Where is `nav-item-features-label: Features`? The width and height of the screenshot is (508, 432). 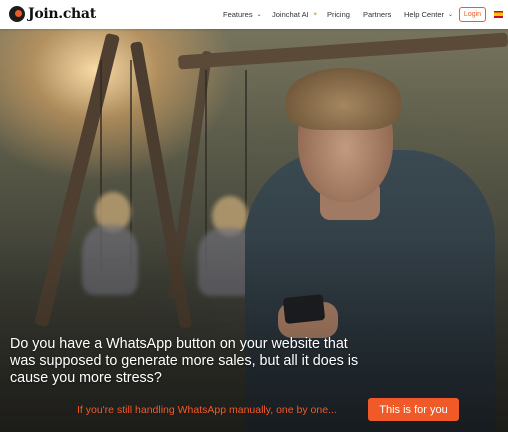 nav-item-features-label: Features is located at coordinates (238, 14).